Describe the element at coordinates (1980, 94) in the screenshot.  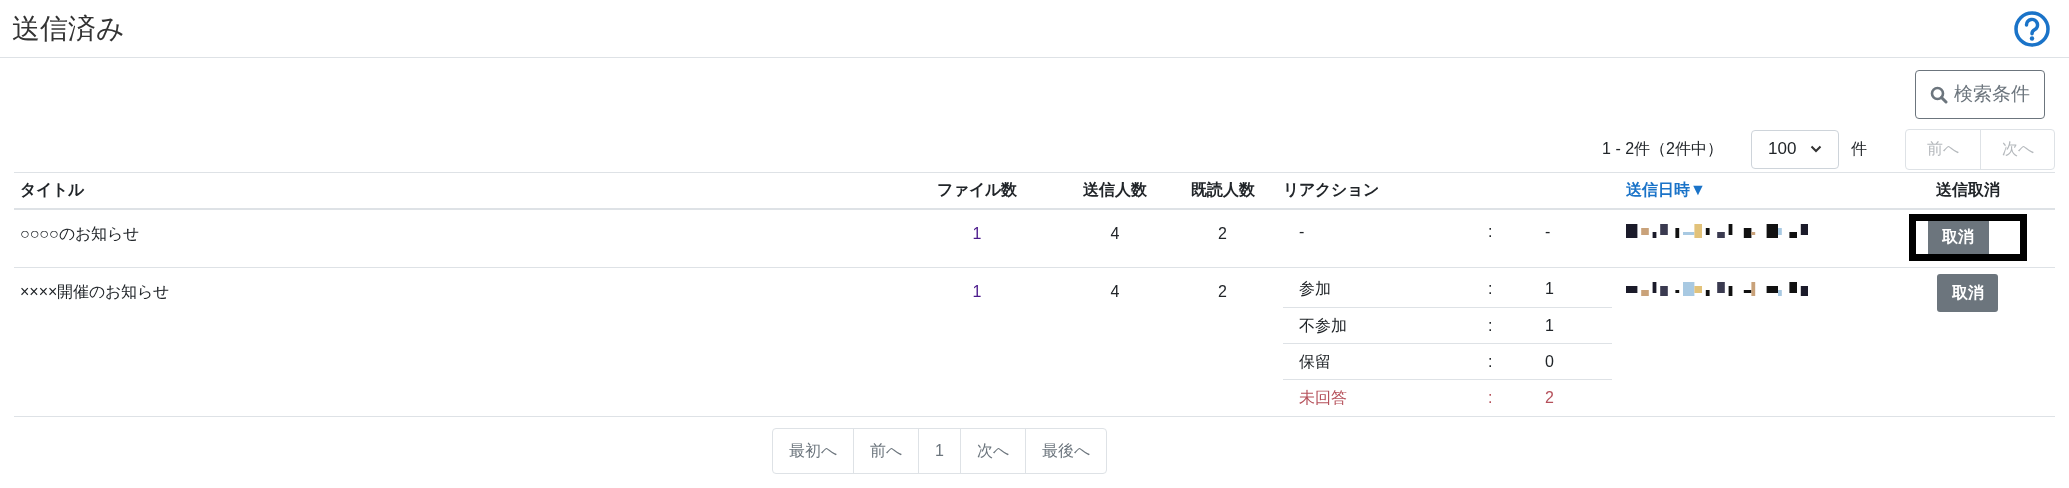
I see `search-conditions-button: 検索条件` at that location.